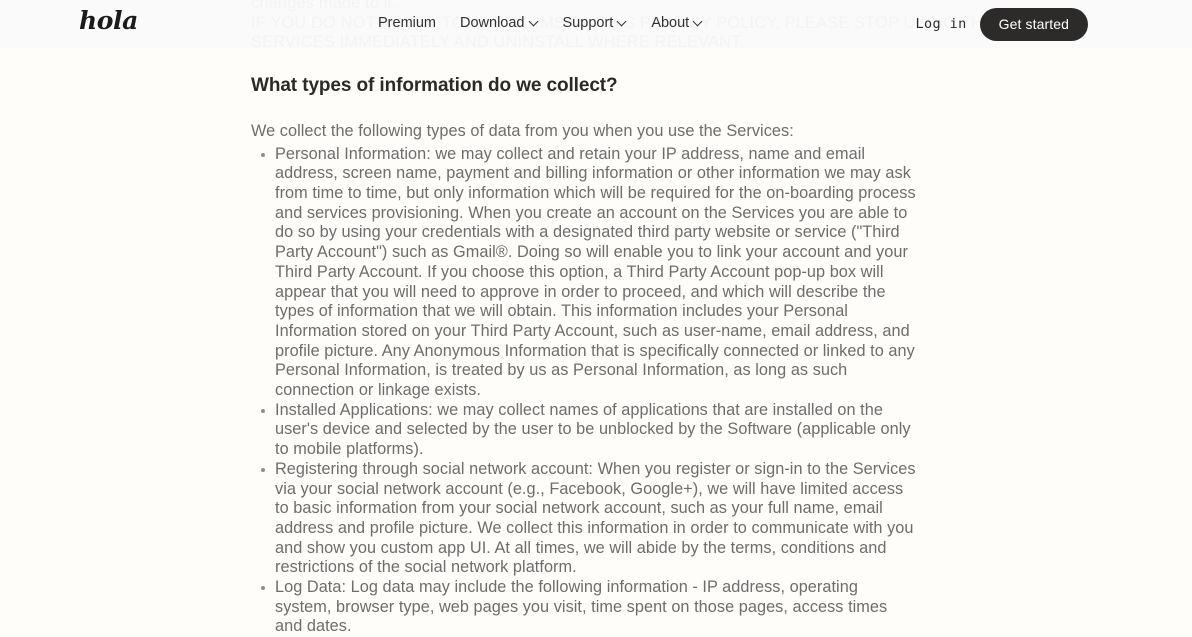 The height and width of the screenshot is (637, 1192). What do you see at coordinates (108, 21) in the screenshot?
I see `site-logo: hola` at bounding box center [108, 21].